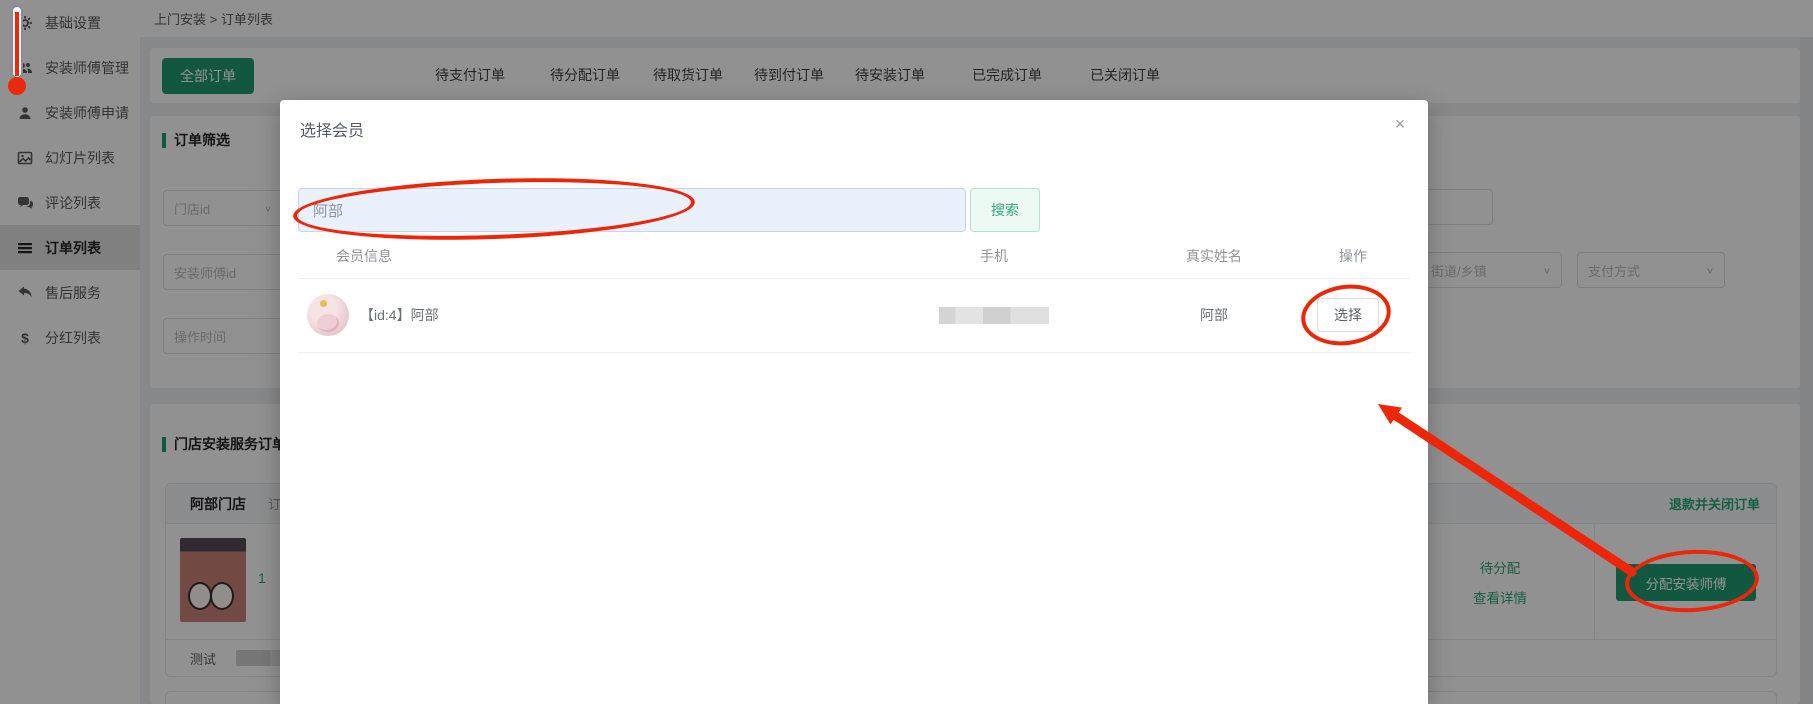  What do you see at coordinates (854, 315) in the screenshot?
I see `member-row: 【id:4】阿部 阿部 选择` at bounding box center [854, 315].